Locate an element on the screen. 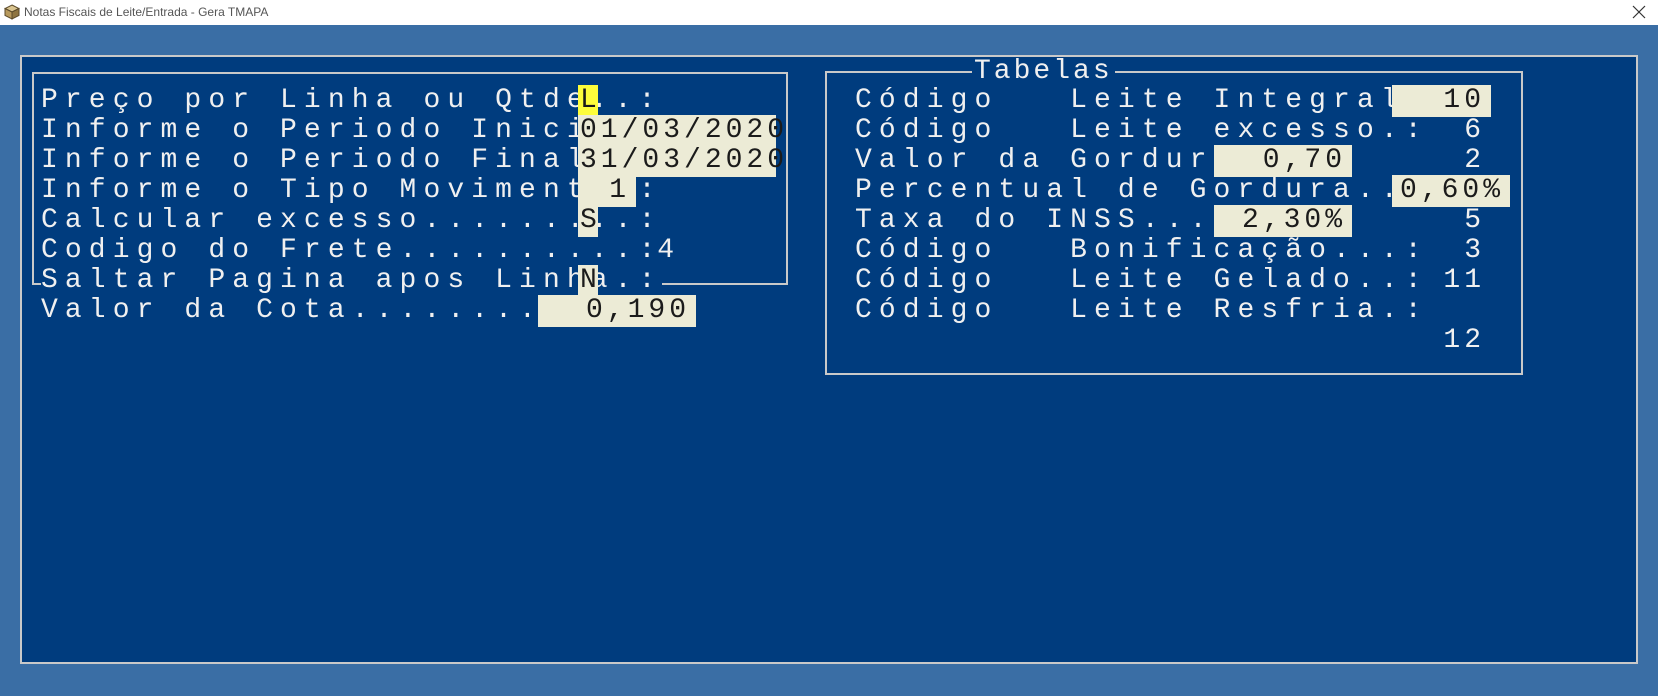  preco-linha-qtde-field: L is located at coordinates (588, 101).